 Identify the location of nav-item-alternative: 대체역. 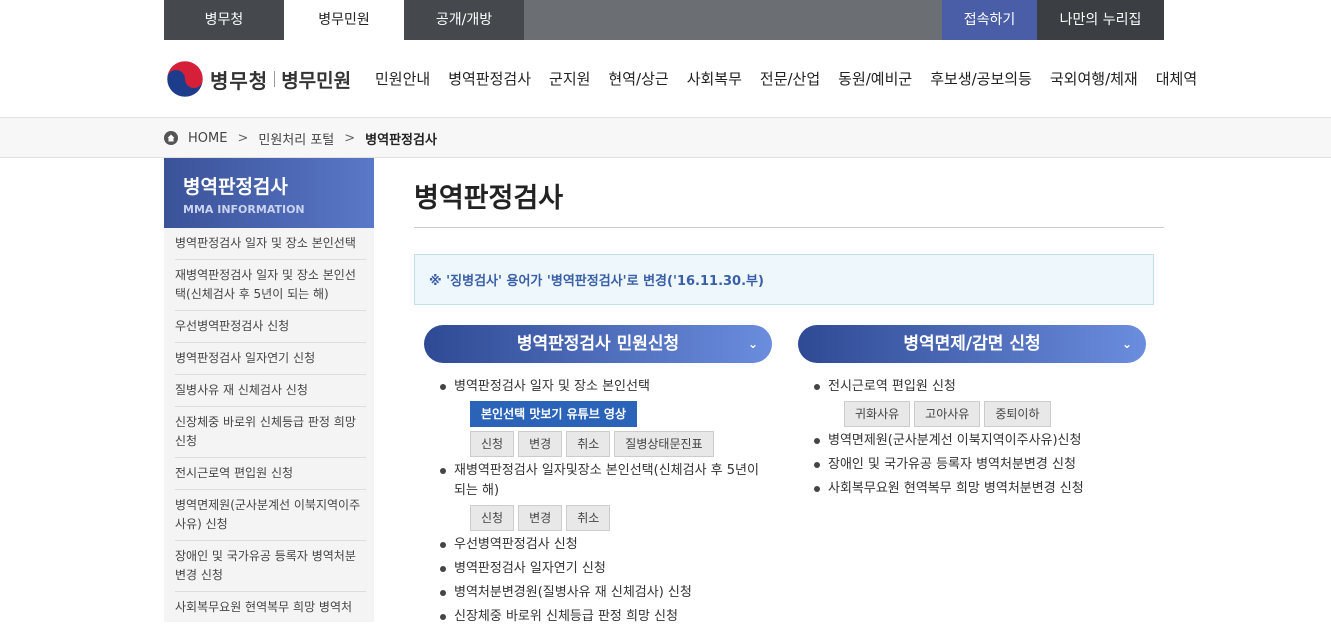
(1176, 78).